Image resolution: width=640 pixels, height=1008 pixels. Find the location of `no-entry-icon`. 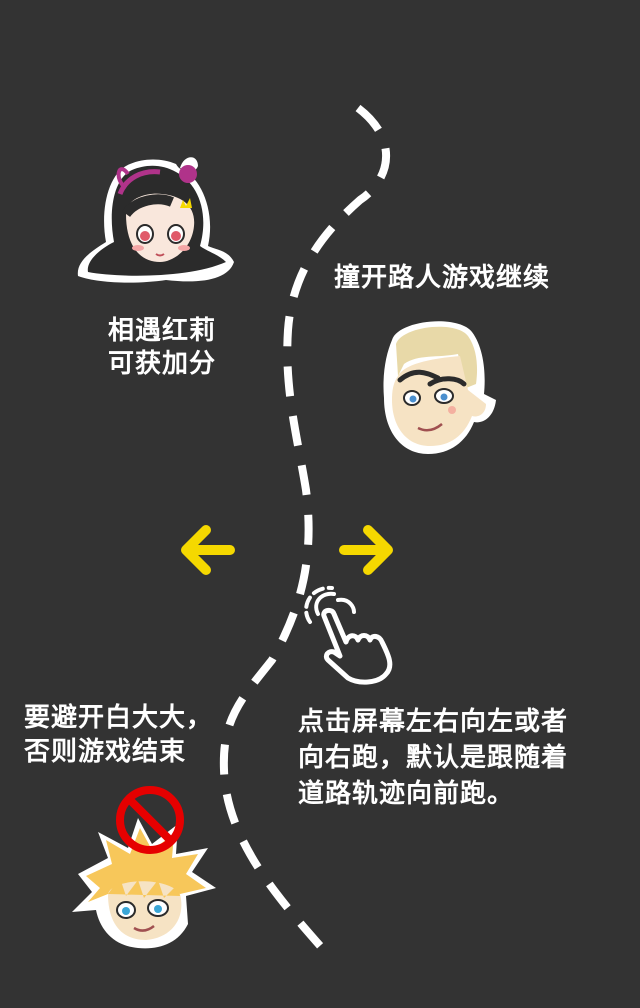

no-entry-icon is located at coordinates (150, 820).